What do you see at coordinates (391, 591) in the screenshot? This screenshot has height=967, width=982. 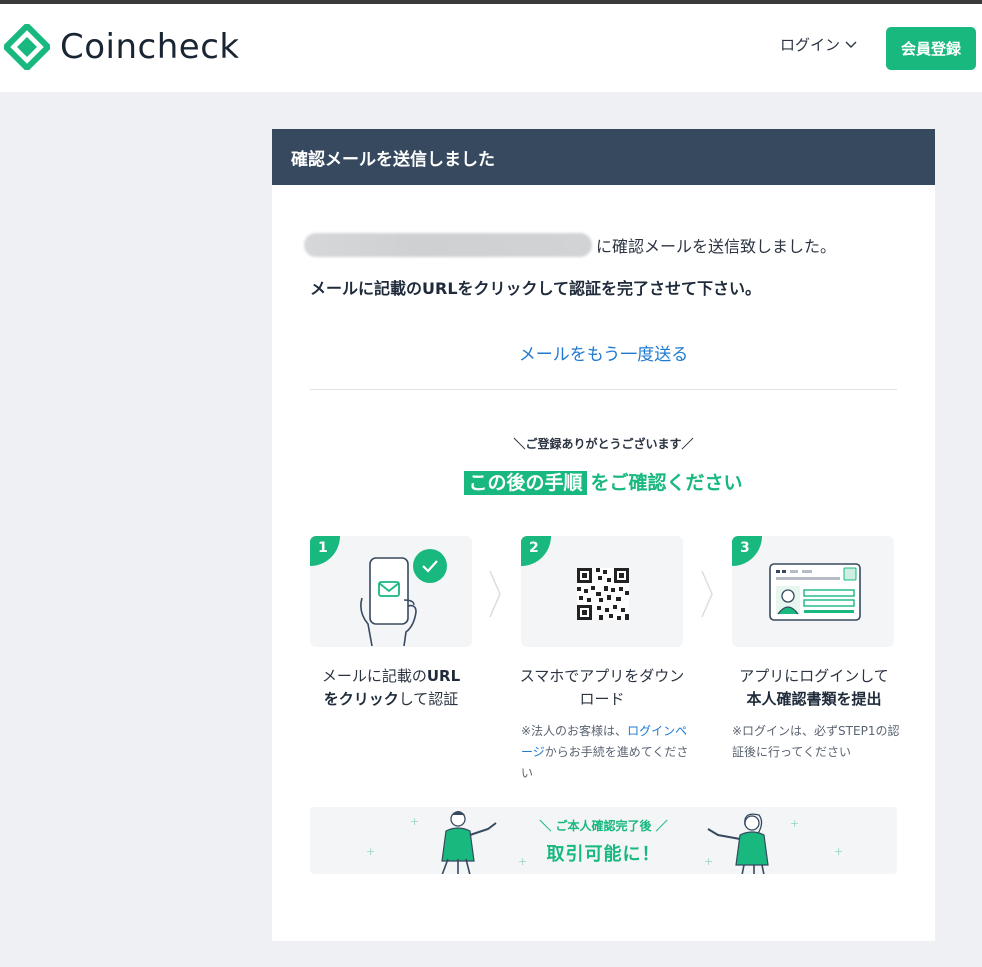 I see `step-1-card: 1` at bounding box center [391, 591].